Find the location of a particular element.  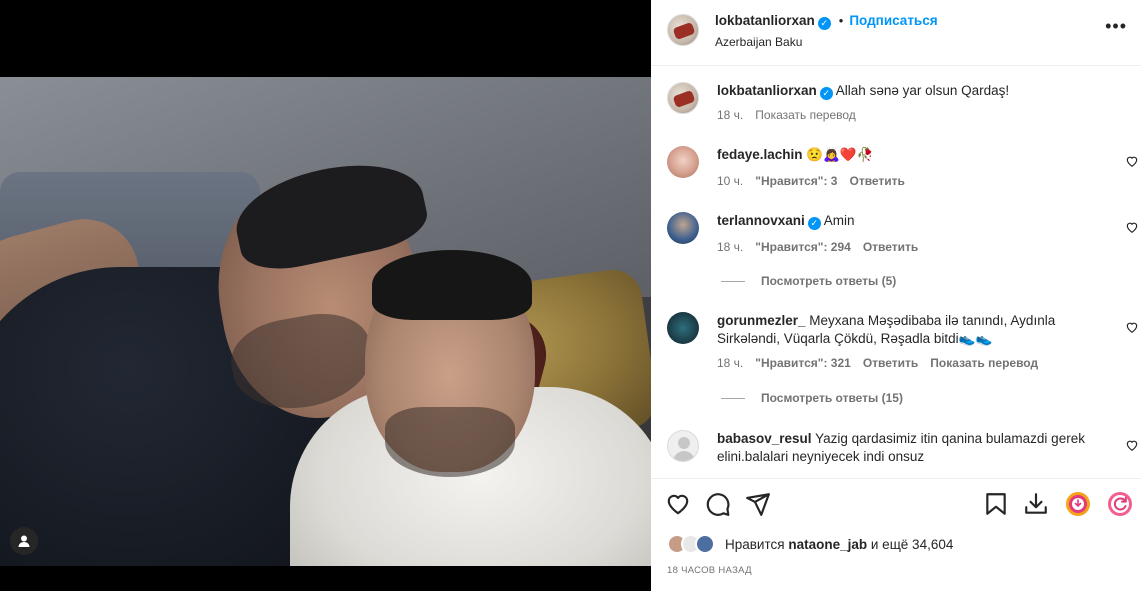

comment-likes: "Нравится": 321 is located at coordinates (803, 363).